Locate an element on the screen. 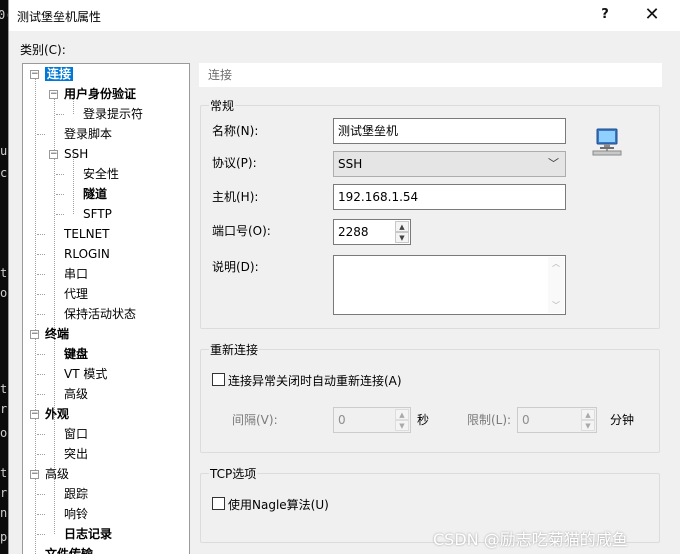 This screenshot has width=680, height=554. nagle-label: 使用Nagle算法(U) is located at coordinates (278, 504).